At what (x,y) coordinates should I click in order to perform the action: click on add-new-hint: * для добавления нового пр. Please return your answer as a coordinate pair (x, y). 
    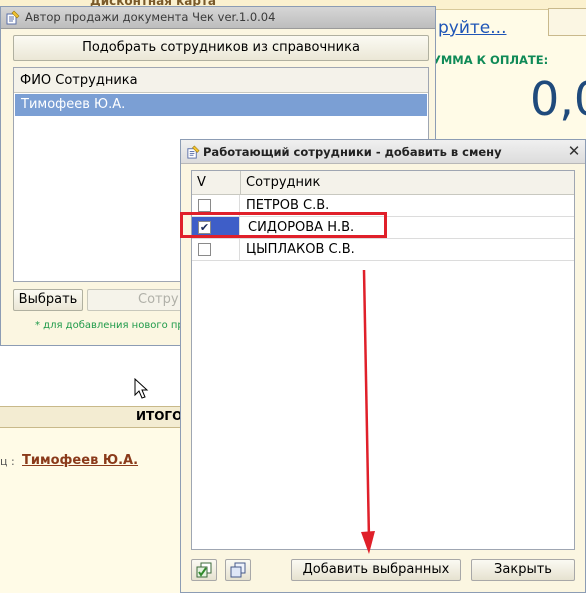
    Looking at the image, I should click on (108, 325).